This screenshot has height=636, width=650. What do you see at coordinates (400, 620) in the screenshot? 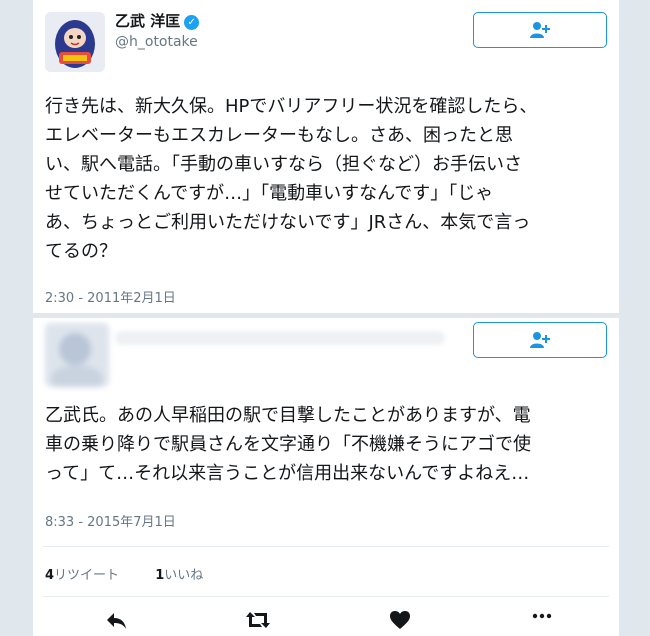
I see `like-icon` at bounding box center [400, 620].